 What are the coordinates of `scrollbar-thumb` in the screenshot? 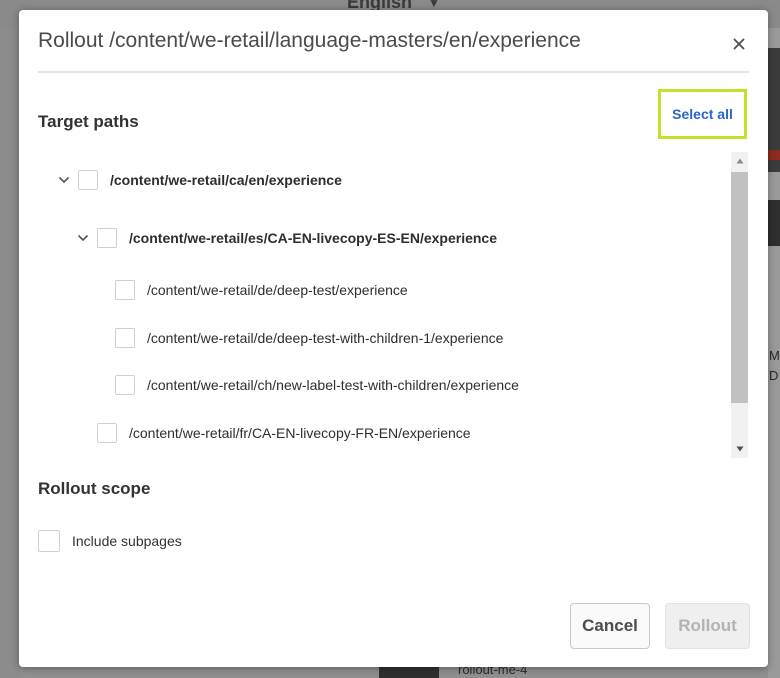 It's located at (739, 287).